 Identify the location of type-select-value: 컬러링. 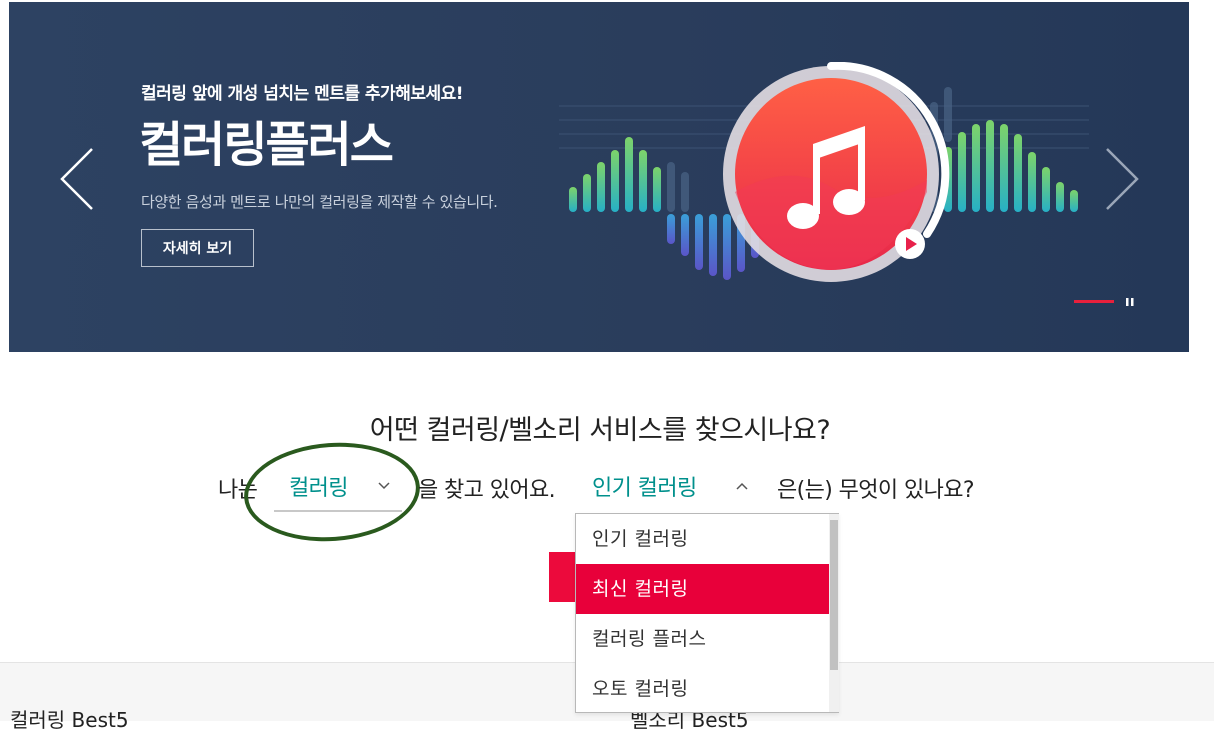
(319, 488).